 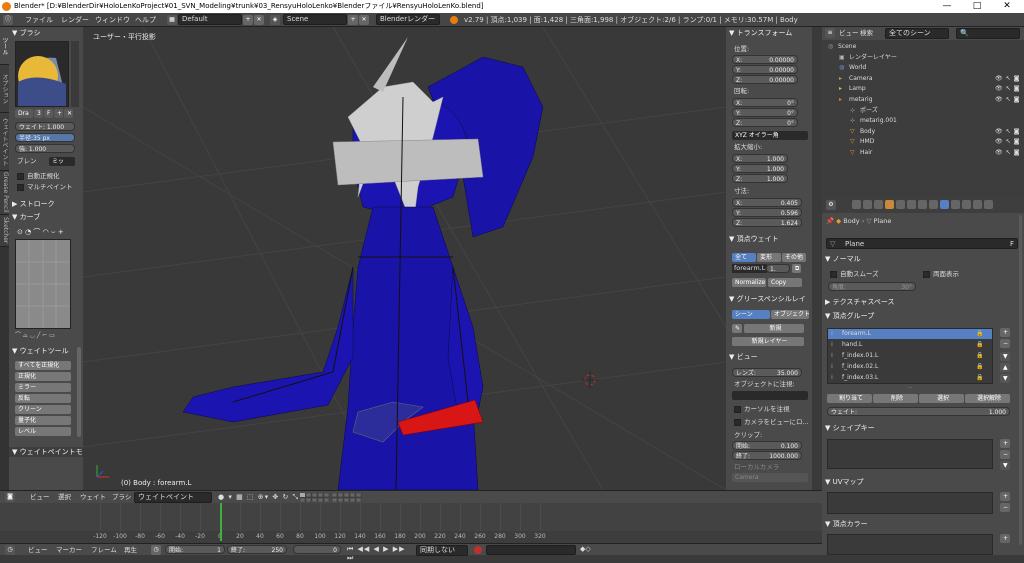 I want to click on outliner-item: ▸ Lamp 👁↖◙, so click(x=923, y=89).